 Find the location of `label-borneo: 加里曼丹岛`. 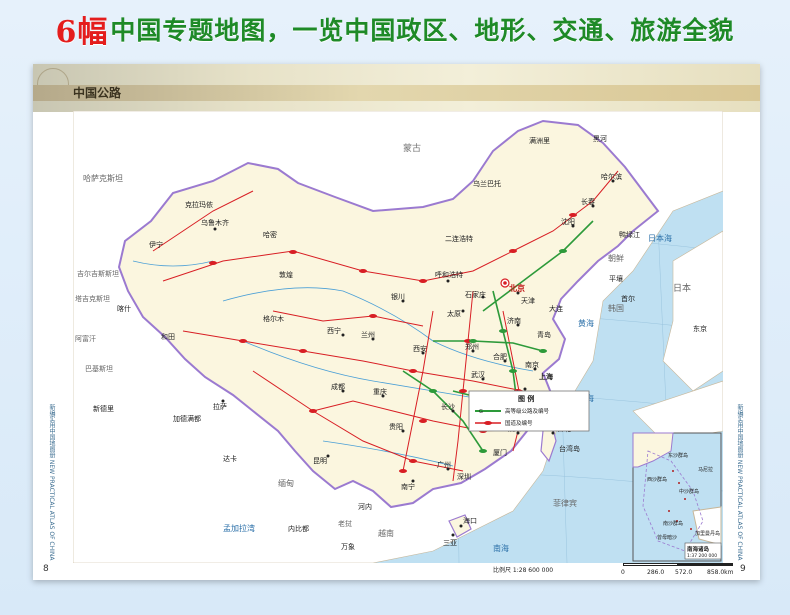

label-borneo: 加里曼丹岛 is located at coordinates (707, 533).